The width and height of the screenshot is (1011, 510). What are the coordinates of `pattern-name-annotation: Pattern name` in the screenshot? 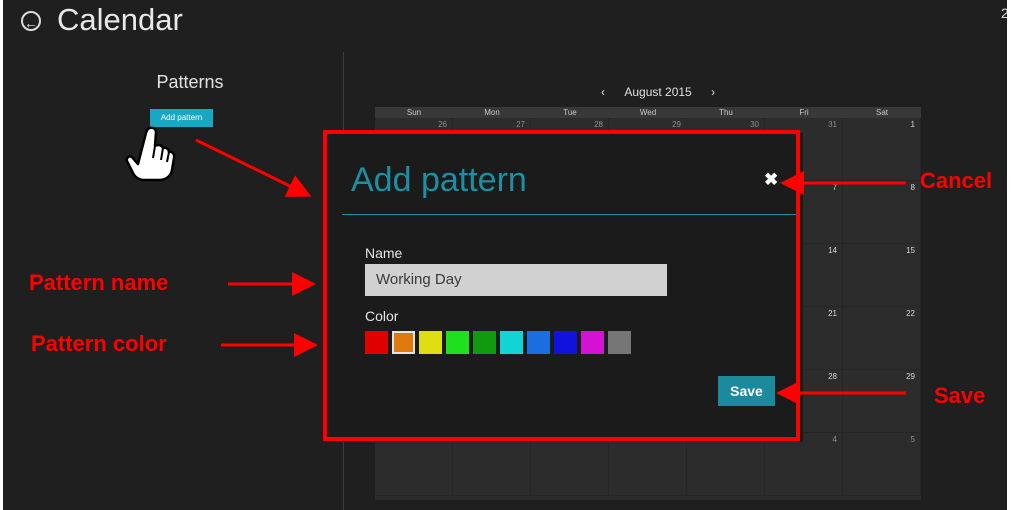 It's located at (99, 282).